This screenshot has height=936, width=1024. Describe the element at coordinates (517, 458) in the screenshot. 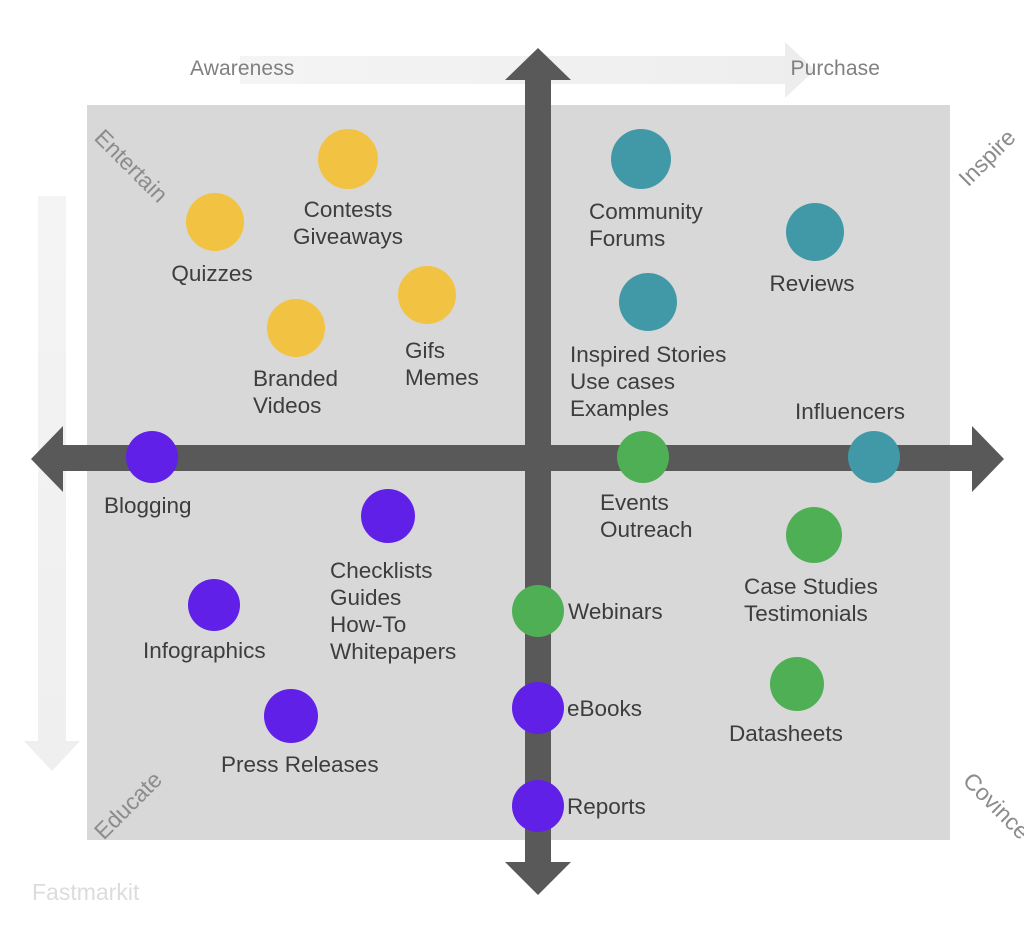

I see `horizontal-axis-shaft` at that location.